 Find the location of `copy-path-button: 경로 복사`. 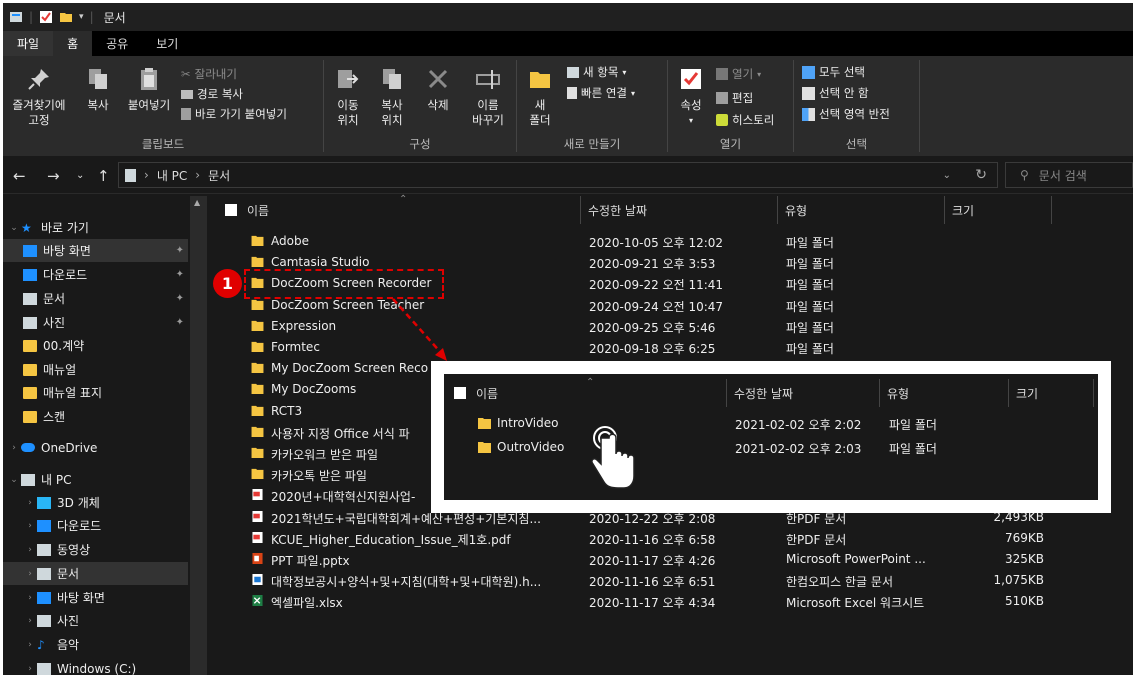

copy-path-button: 경로 복사 is located at coordinates (212, 94).